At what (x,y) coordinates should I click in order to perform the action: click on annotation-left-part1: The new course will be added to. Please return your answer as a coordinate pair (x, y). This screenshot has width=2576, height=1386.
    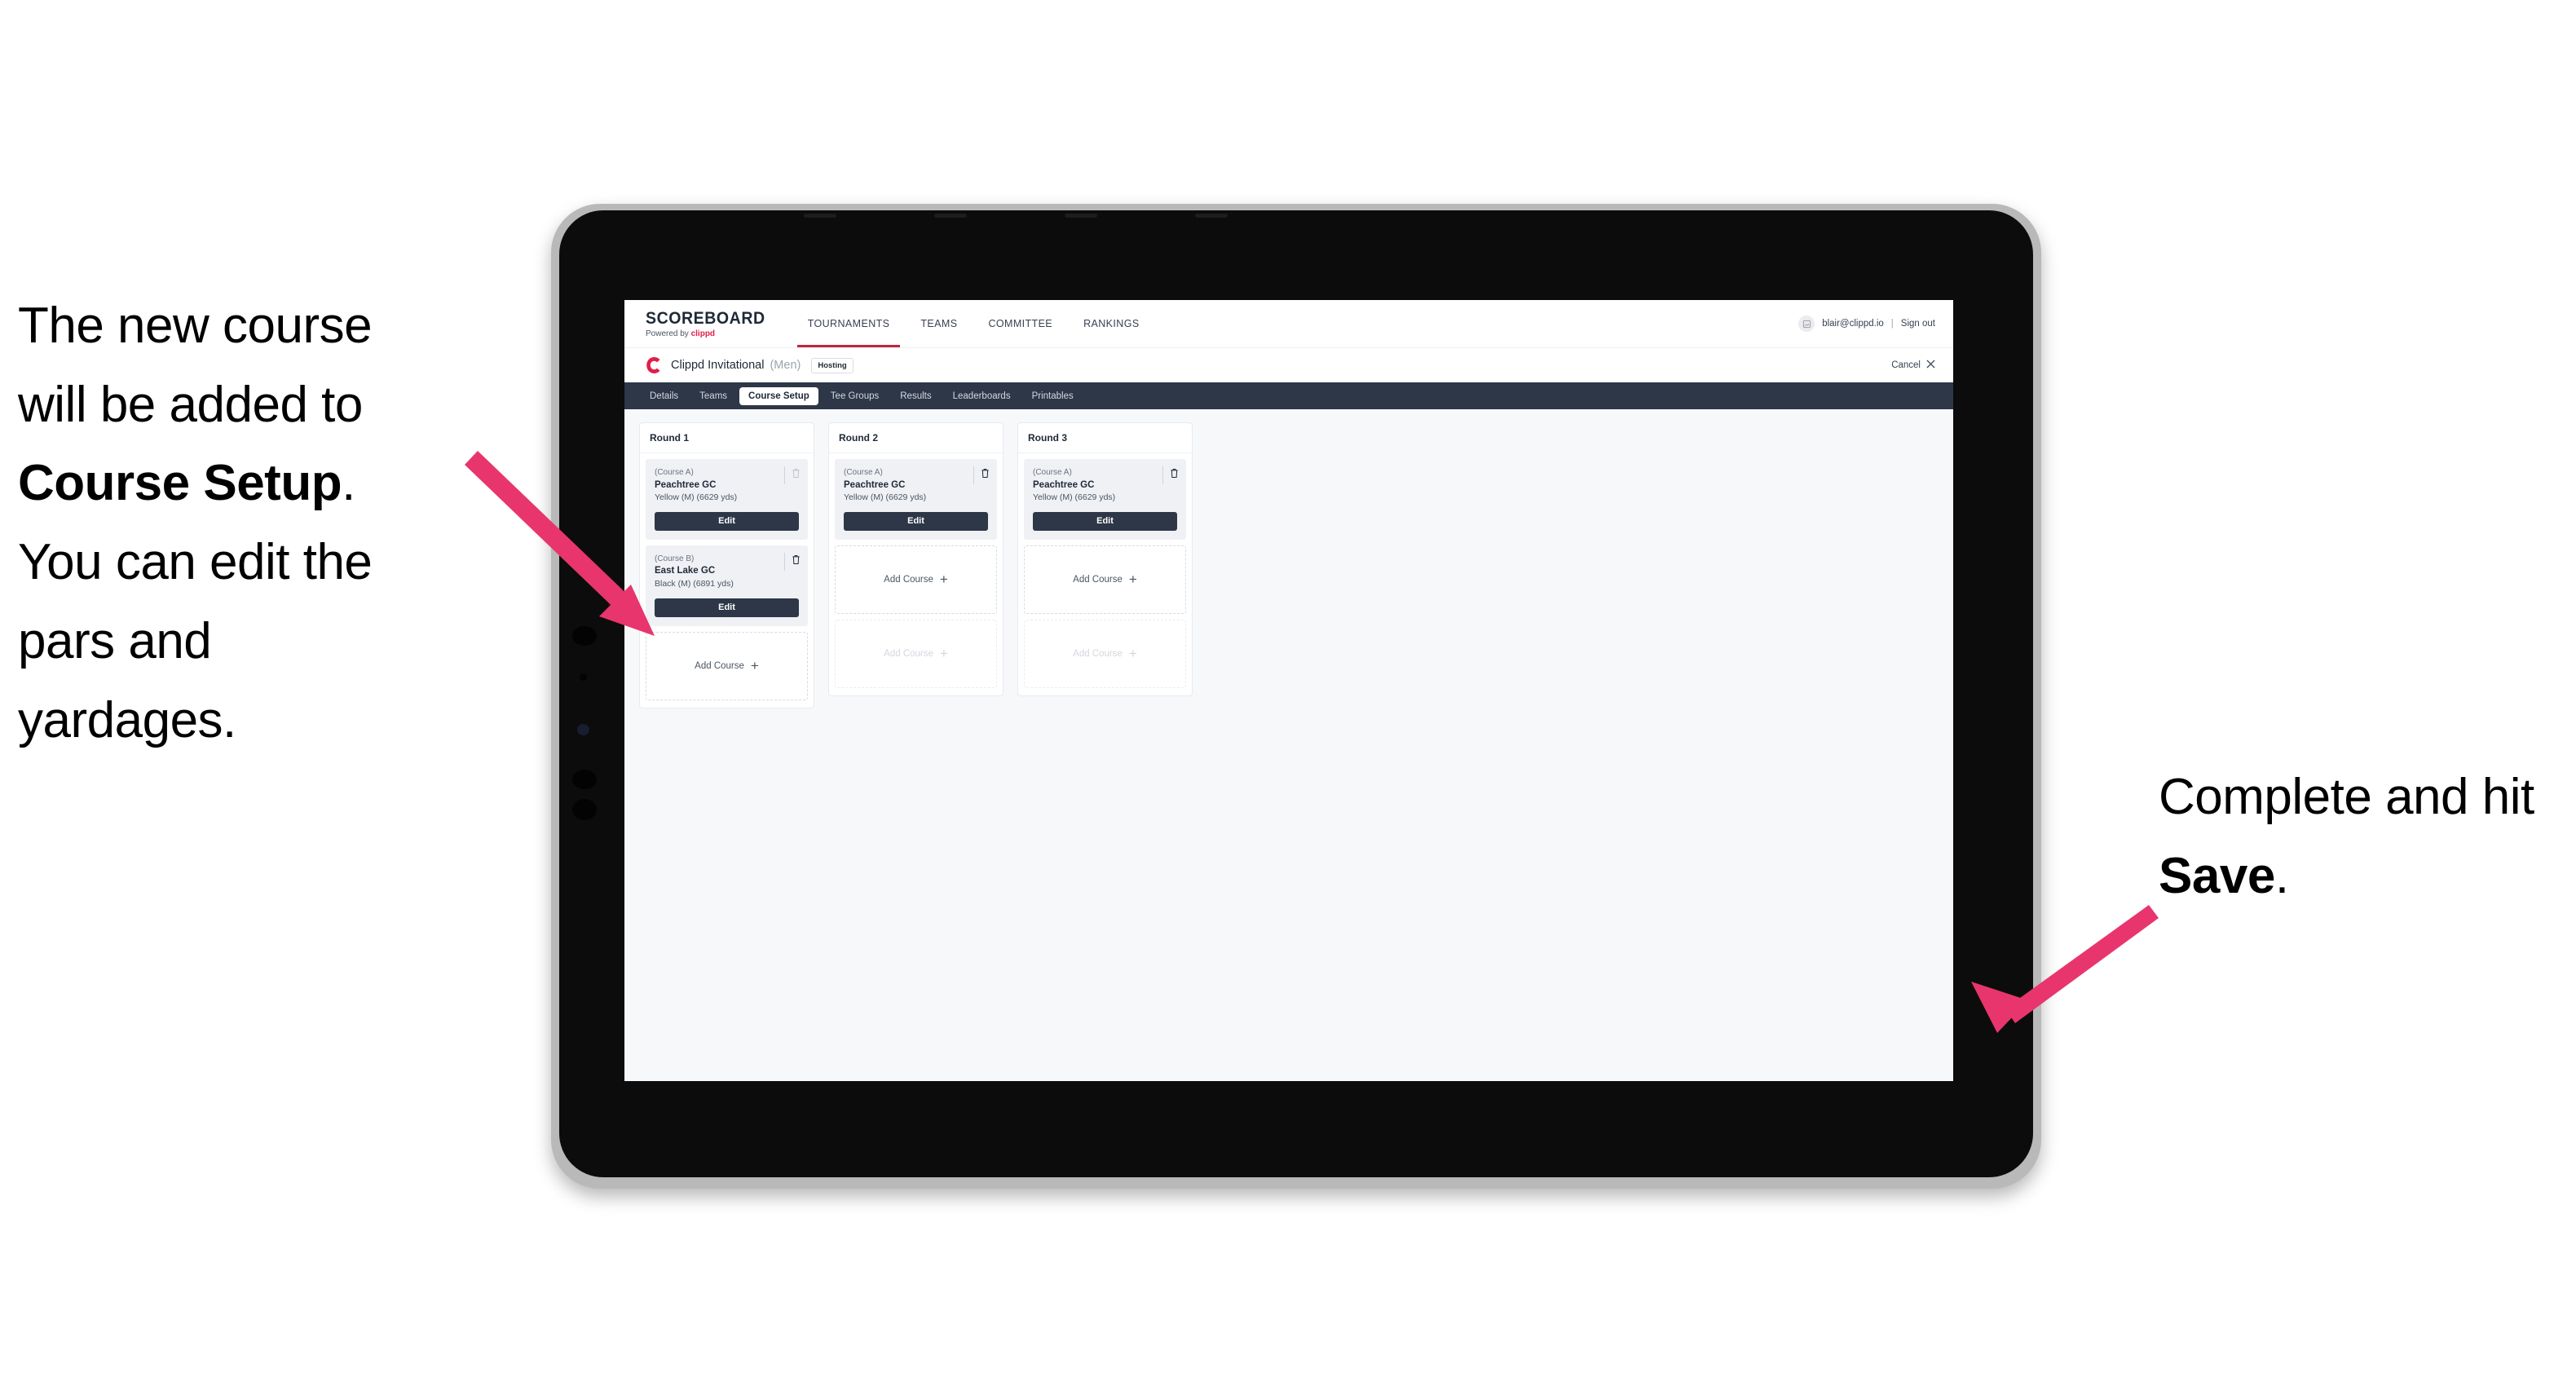
    Looking at the image, I should click on (195, 366).